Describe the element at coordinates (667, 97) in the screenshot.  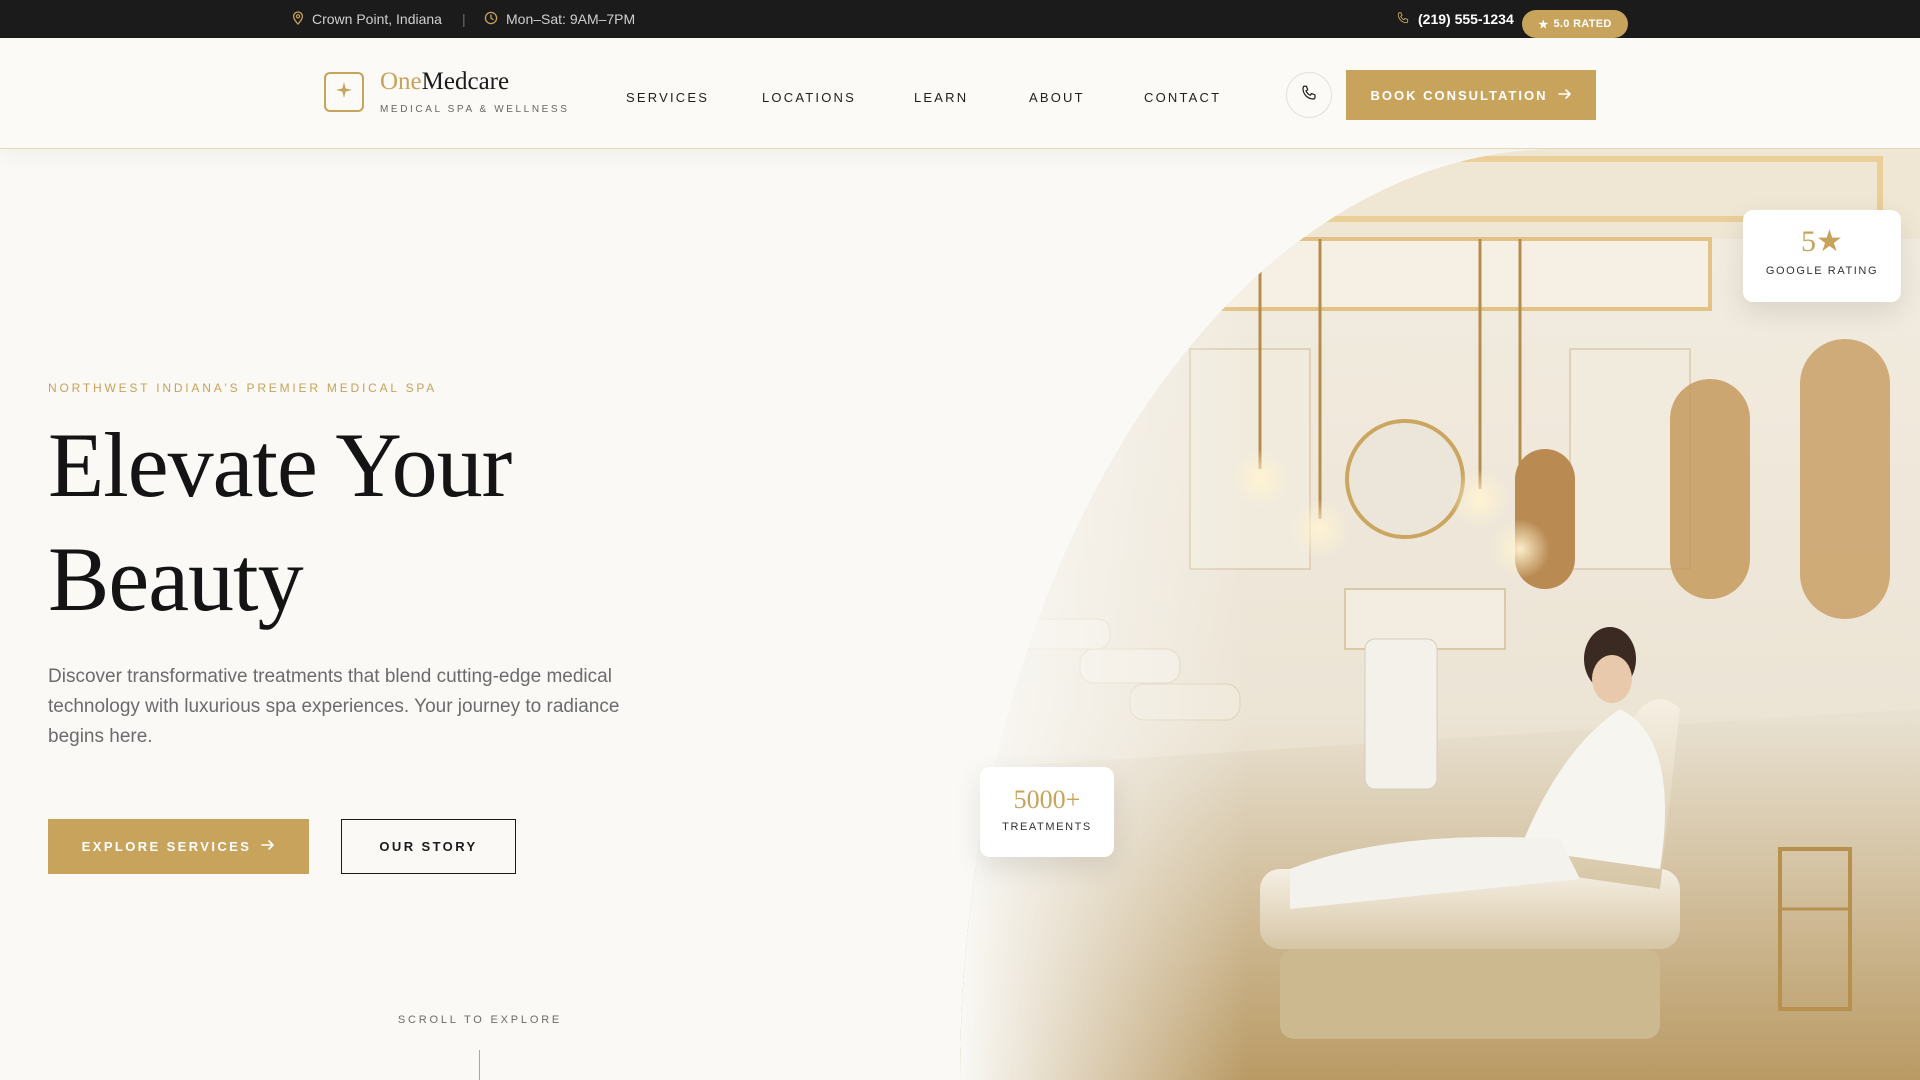
I see `nav-services: SERVICES` at that location.